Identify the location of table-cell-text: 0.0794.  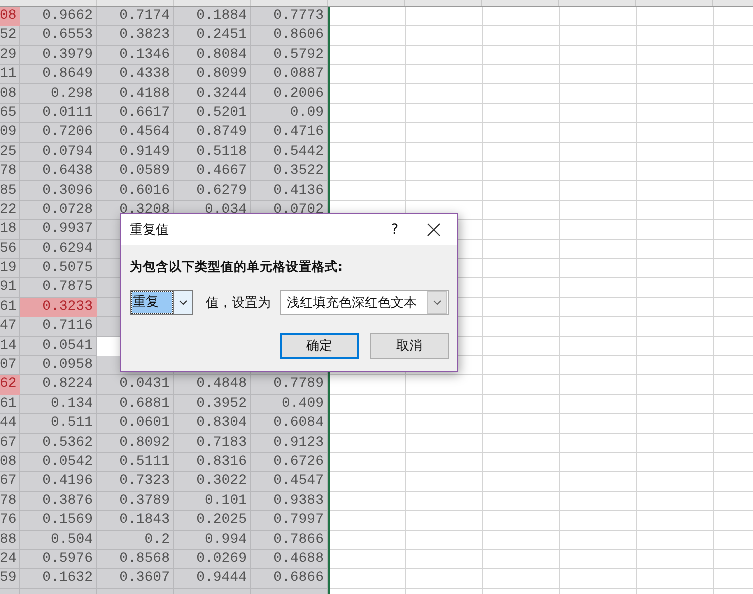
(68, 152).